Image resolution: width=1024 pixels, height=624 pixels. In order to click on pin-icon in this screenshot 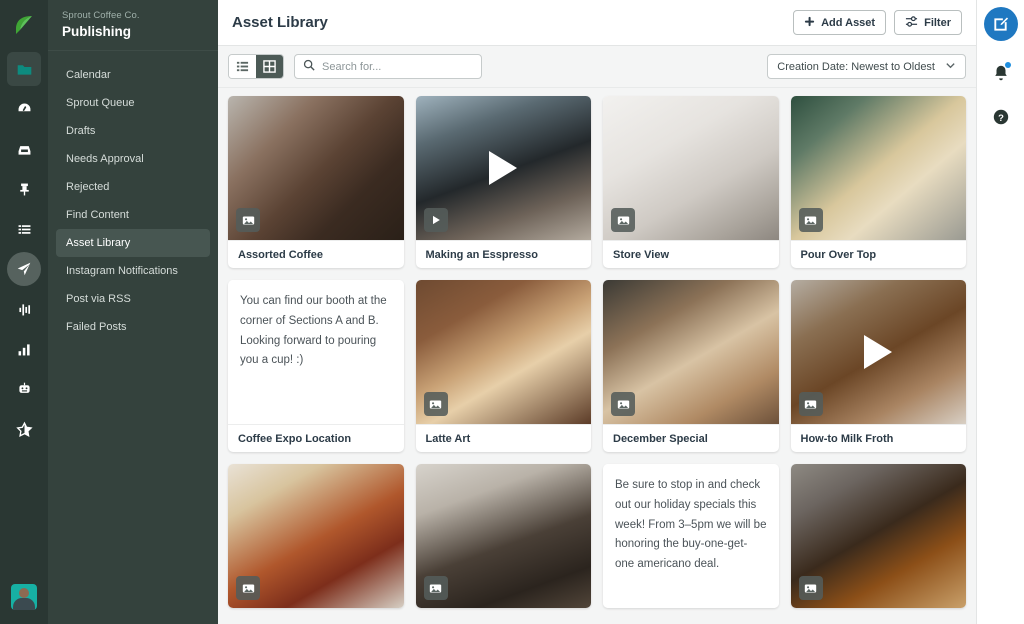, I will do `click(24, 189)`.